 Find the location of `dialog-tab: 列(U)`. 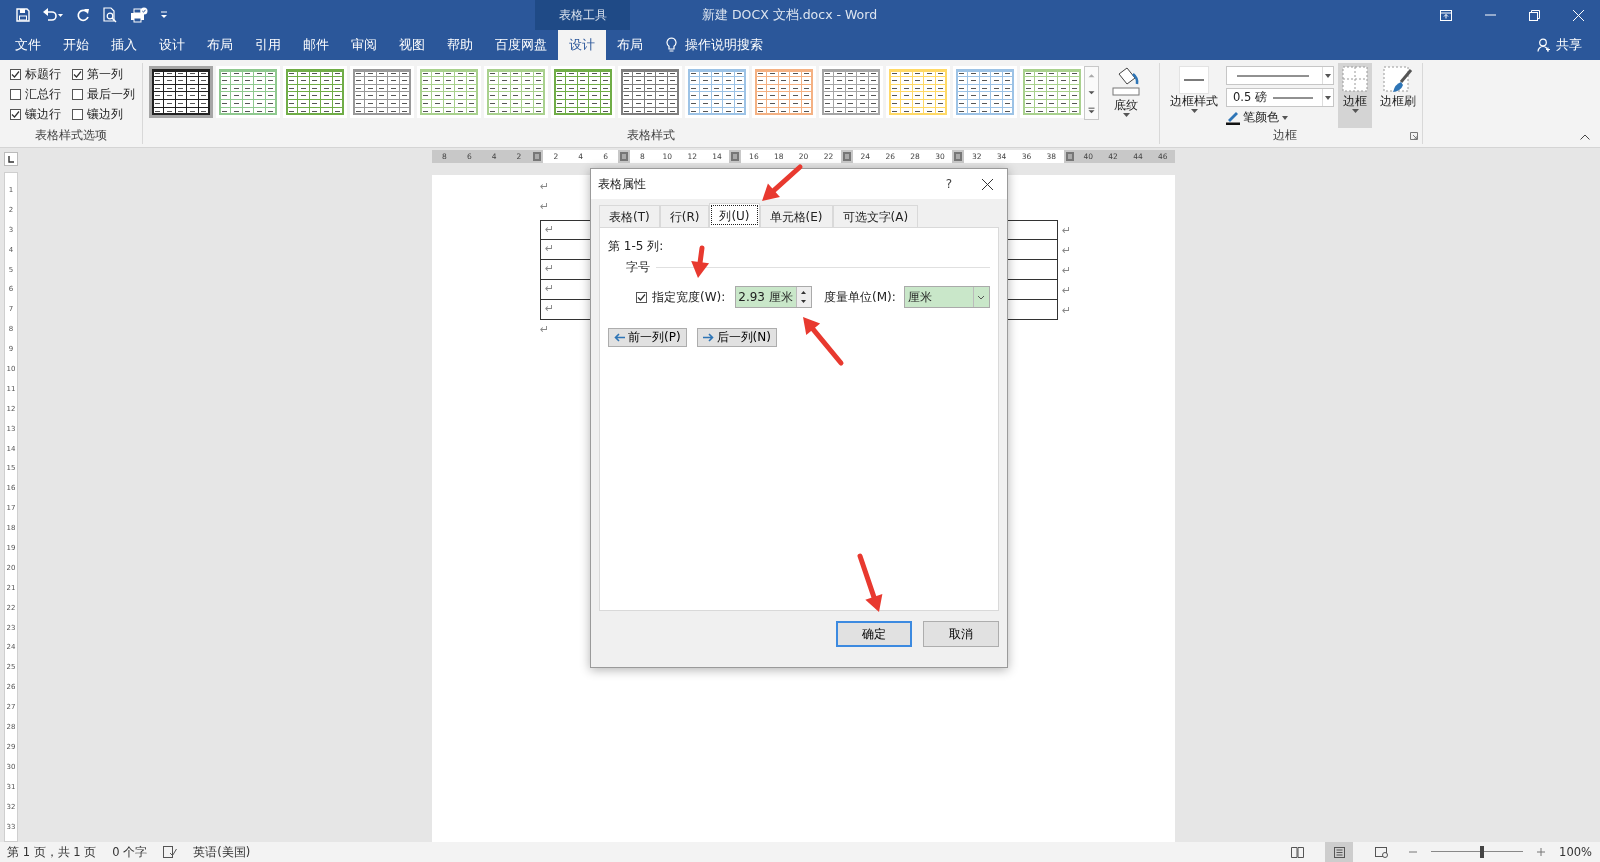

dialog-tab: 列(U) is located at coordinates (734, 215).